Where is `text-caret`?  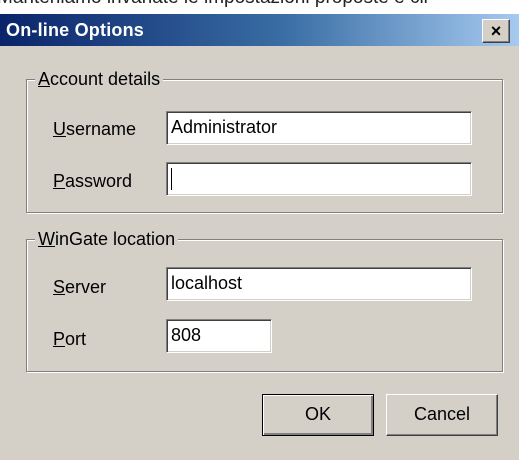 text-caret is located at coordinates (171, 179).